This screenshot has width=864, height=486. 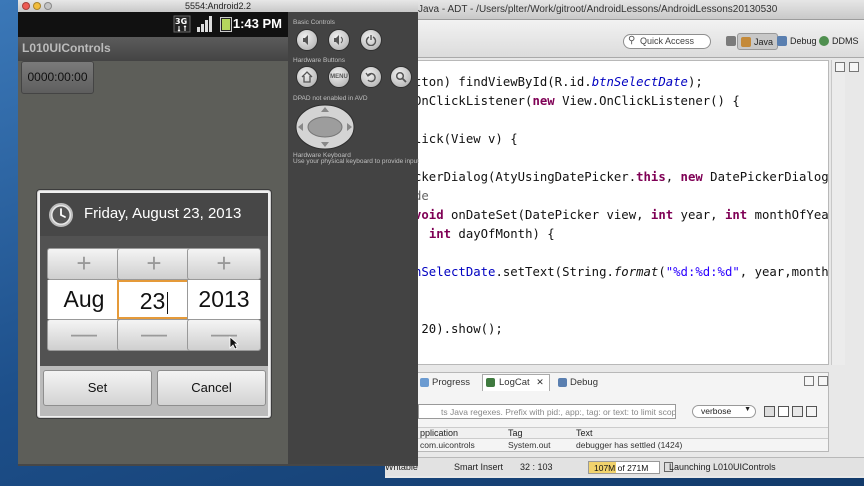 I want to click on code-token: (, so click(x=662, y=272).